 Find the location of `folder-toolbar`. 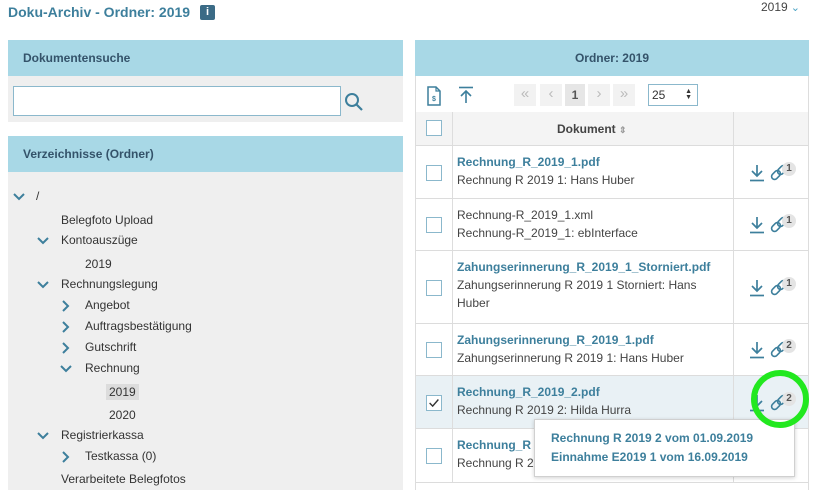

folder-toolbar is located at coordinates (612, 94).